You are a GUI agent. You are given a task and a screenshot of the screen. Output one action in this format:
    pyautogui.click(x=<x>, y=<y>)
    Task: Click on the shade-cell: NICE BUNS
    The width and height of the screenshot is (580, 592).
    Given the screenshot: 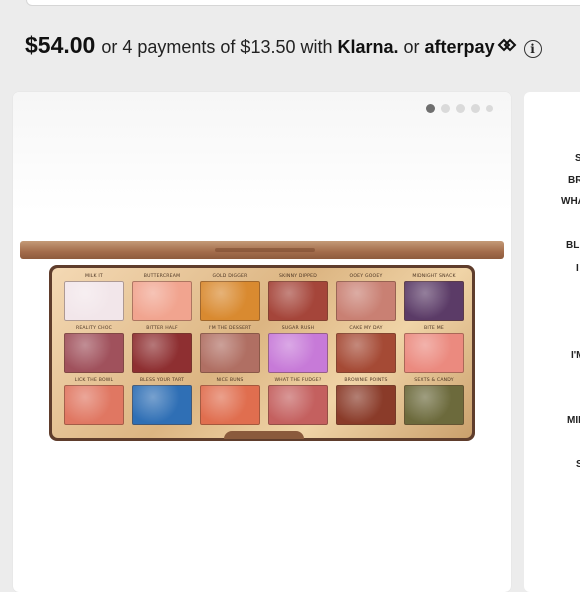 What is the action you would take?
    pyautogui.click(x=230, y=401)
    